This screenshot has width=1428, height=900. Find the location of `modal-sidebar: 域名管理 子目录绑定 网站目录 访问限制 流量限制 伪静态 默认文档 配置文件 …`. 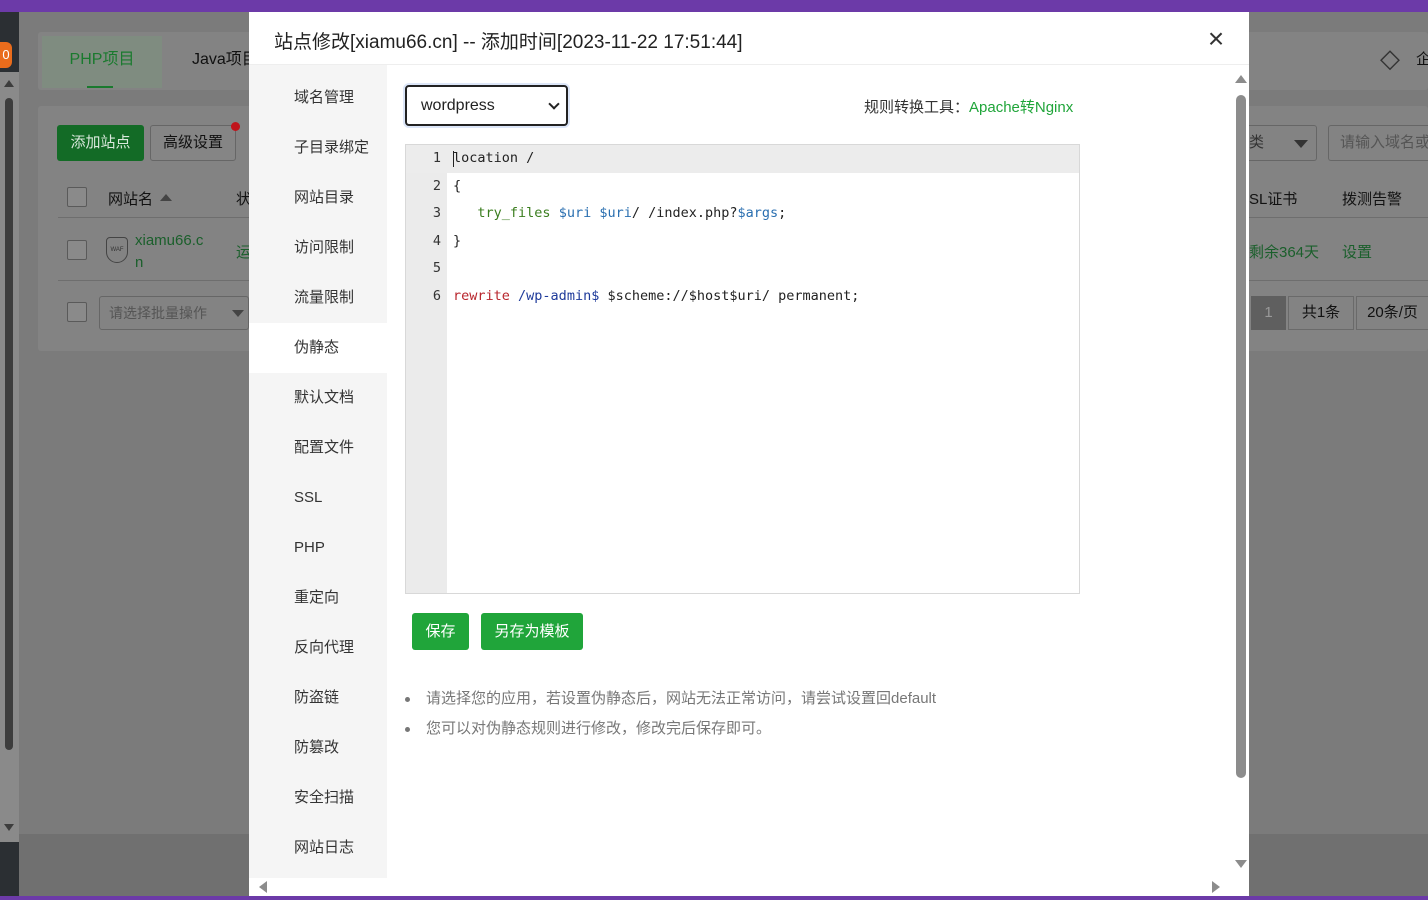

modal-sidebar: 域名管理 子目录绑定 网站目录 访问限制 流量限制 伪静态 默认文档 配置文件 … is located at coordinates (318, 471).